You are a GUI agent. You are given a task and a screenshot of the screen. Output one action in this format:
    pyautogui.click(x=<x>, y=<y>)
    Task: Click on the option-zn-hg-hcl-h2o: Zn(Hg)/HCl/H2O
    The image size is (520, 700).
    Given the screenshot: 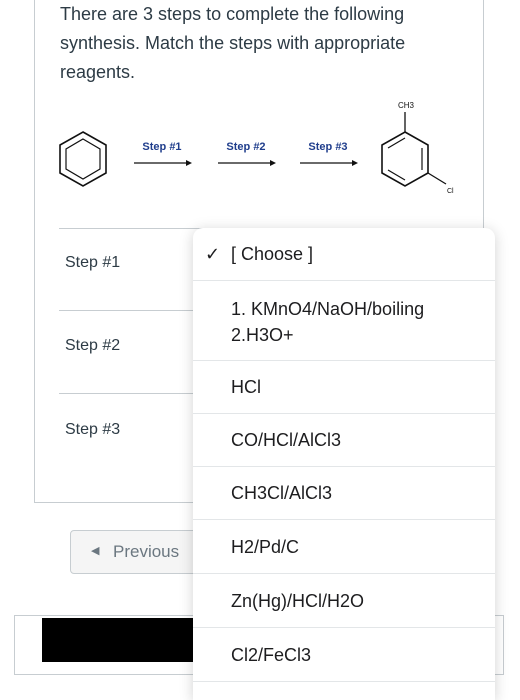 What is the action you would take?
    pyautogui.click(x=344, y=601)
    